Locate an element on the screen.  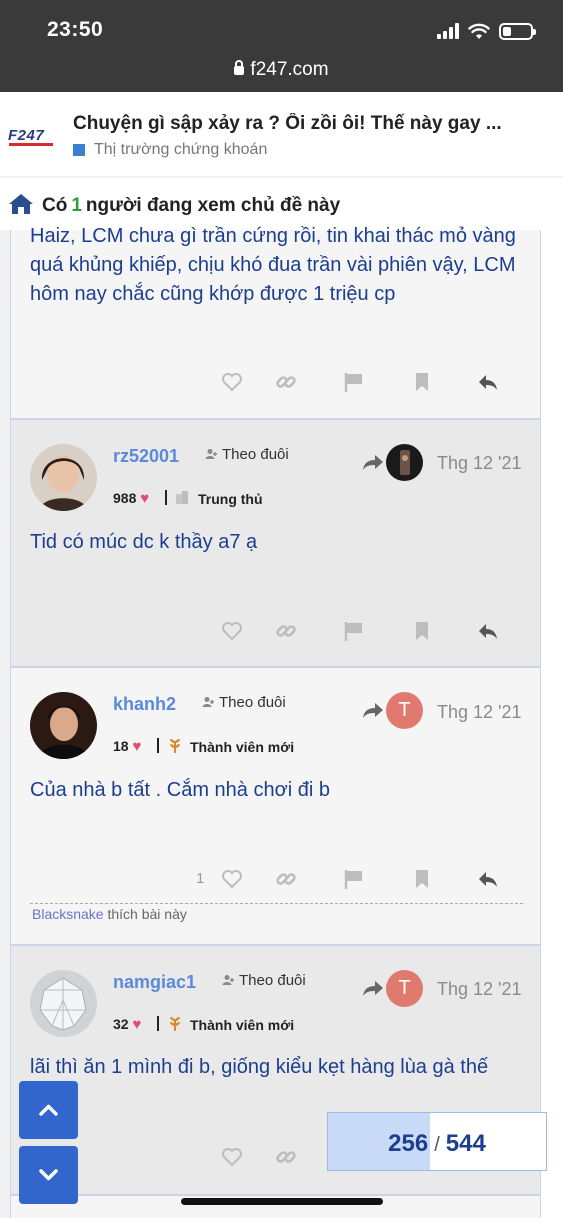
rank-icon is located at coordinates (182, 497).